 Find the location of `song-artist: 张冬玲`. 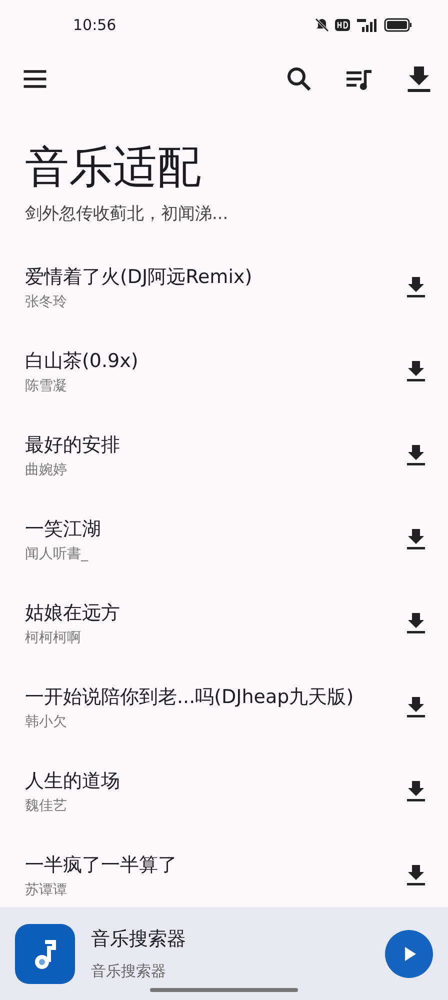

song-artist: 张冬玲 is located at coordinates (46, 301).